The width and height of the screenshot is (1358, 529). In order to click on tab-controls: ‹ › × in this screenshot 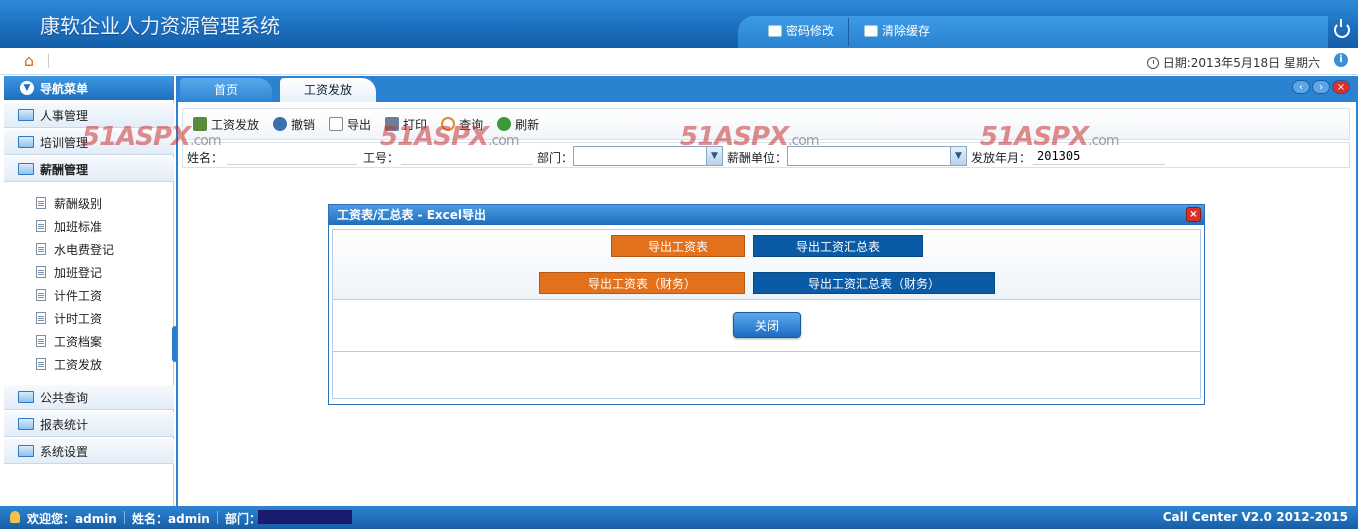, I will do `click(1321, 87)`.